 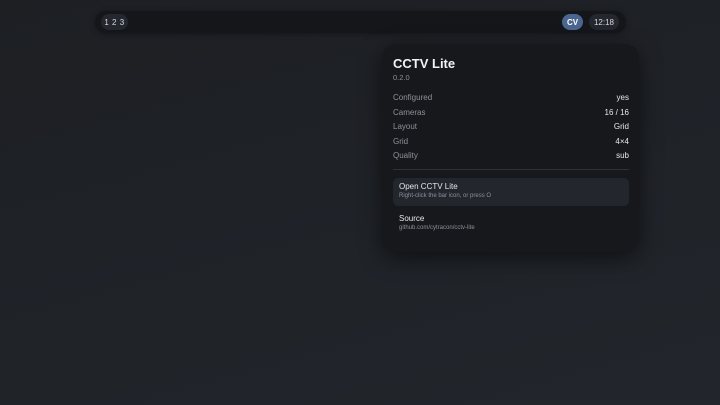 What do you see at coordinates (401, 77) in the screenshot?
I see `version-label: 0.2.0` at bounding box center [401, 77].